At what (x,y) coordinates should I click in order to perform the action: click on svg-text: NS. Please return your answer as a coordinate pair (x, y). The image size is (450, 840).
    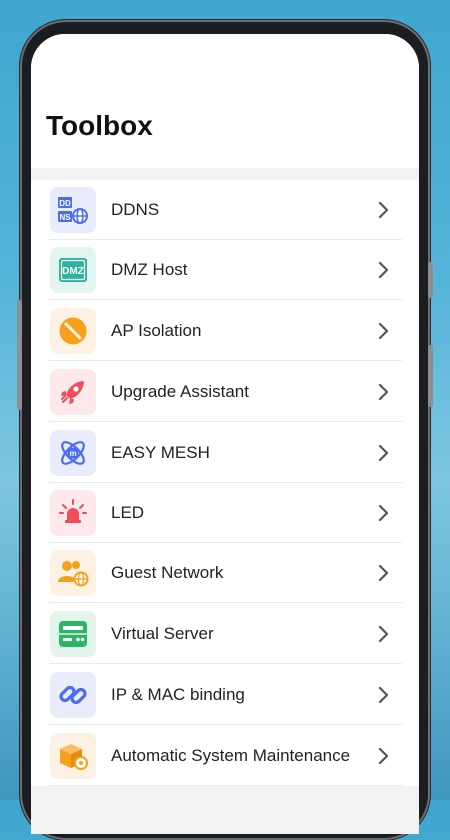
    Looking at the image, I should click on (65, 217).